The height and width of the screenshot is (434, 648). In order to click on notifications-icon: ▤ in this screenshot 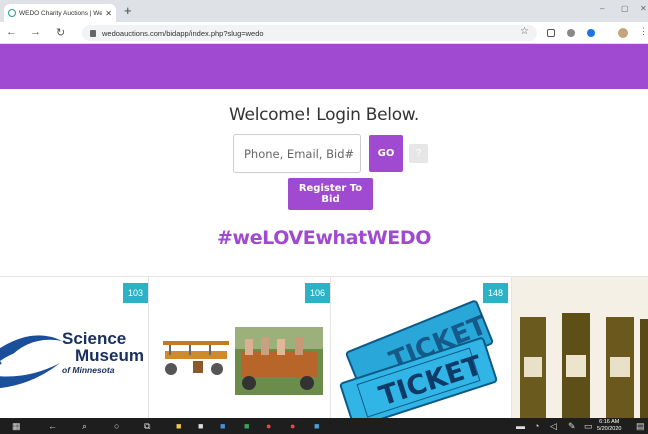, I will do `click(640, 426)`.